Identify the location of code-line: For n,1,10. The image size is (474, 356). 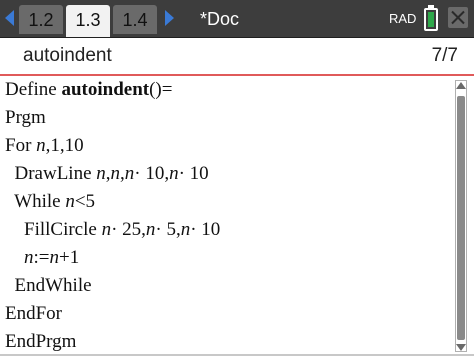
(44, 146).